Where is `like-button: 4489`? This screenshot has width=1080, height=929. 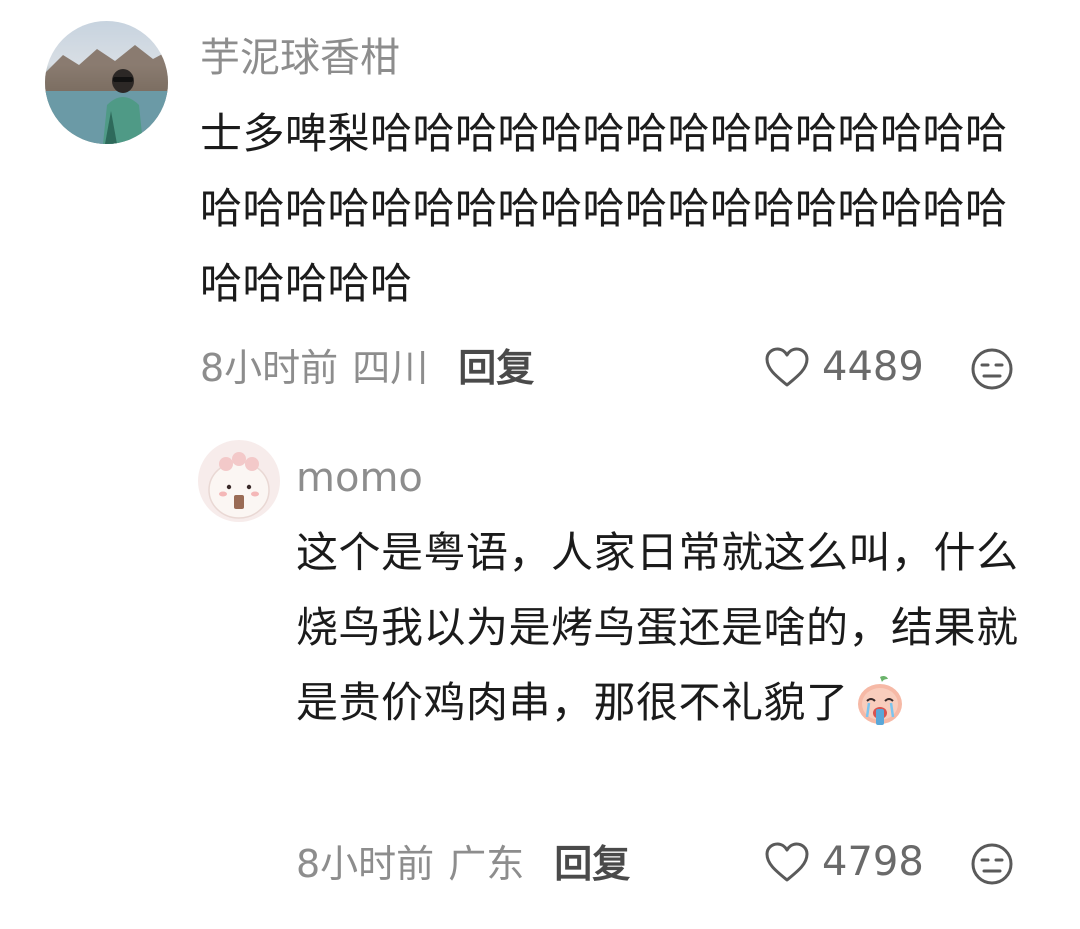
like-button: 4489 is located at coordinates (844, 367).